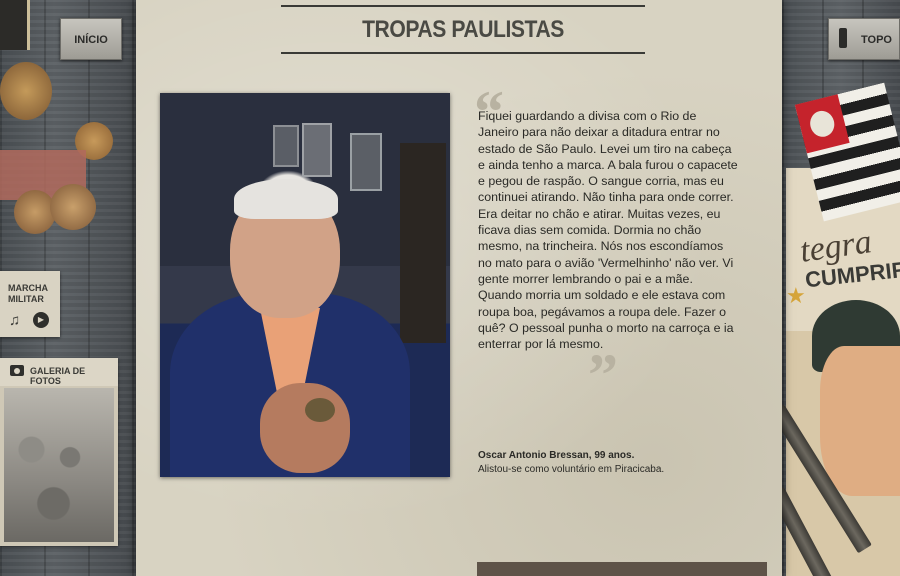 Image resolution: width=900 pixels, height=576 pixels. What do you see at coordinates (796, 295) in the screenshot?
I see `star-icon: ★` at bounding box center [796, 295].